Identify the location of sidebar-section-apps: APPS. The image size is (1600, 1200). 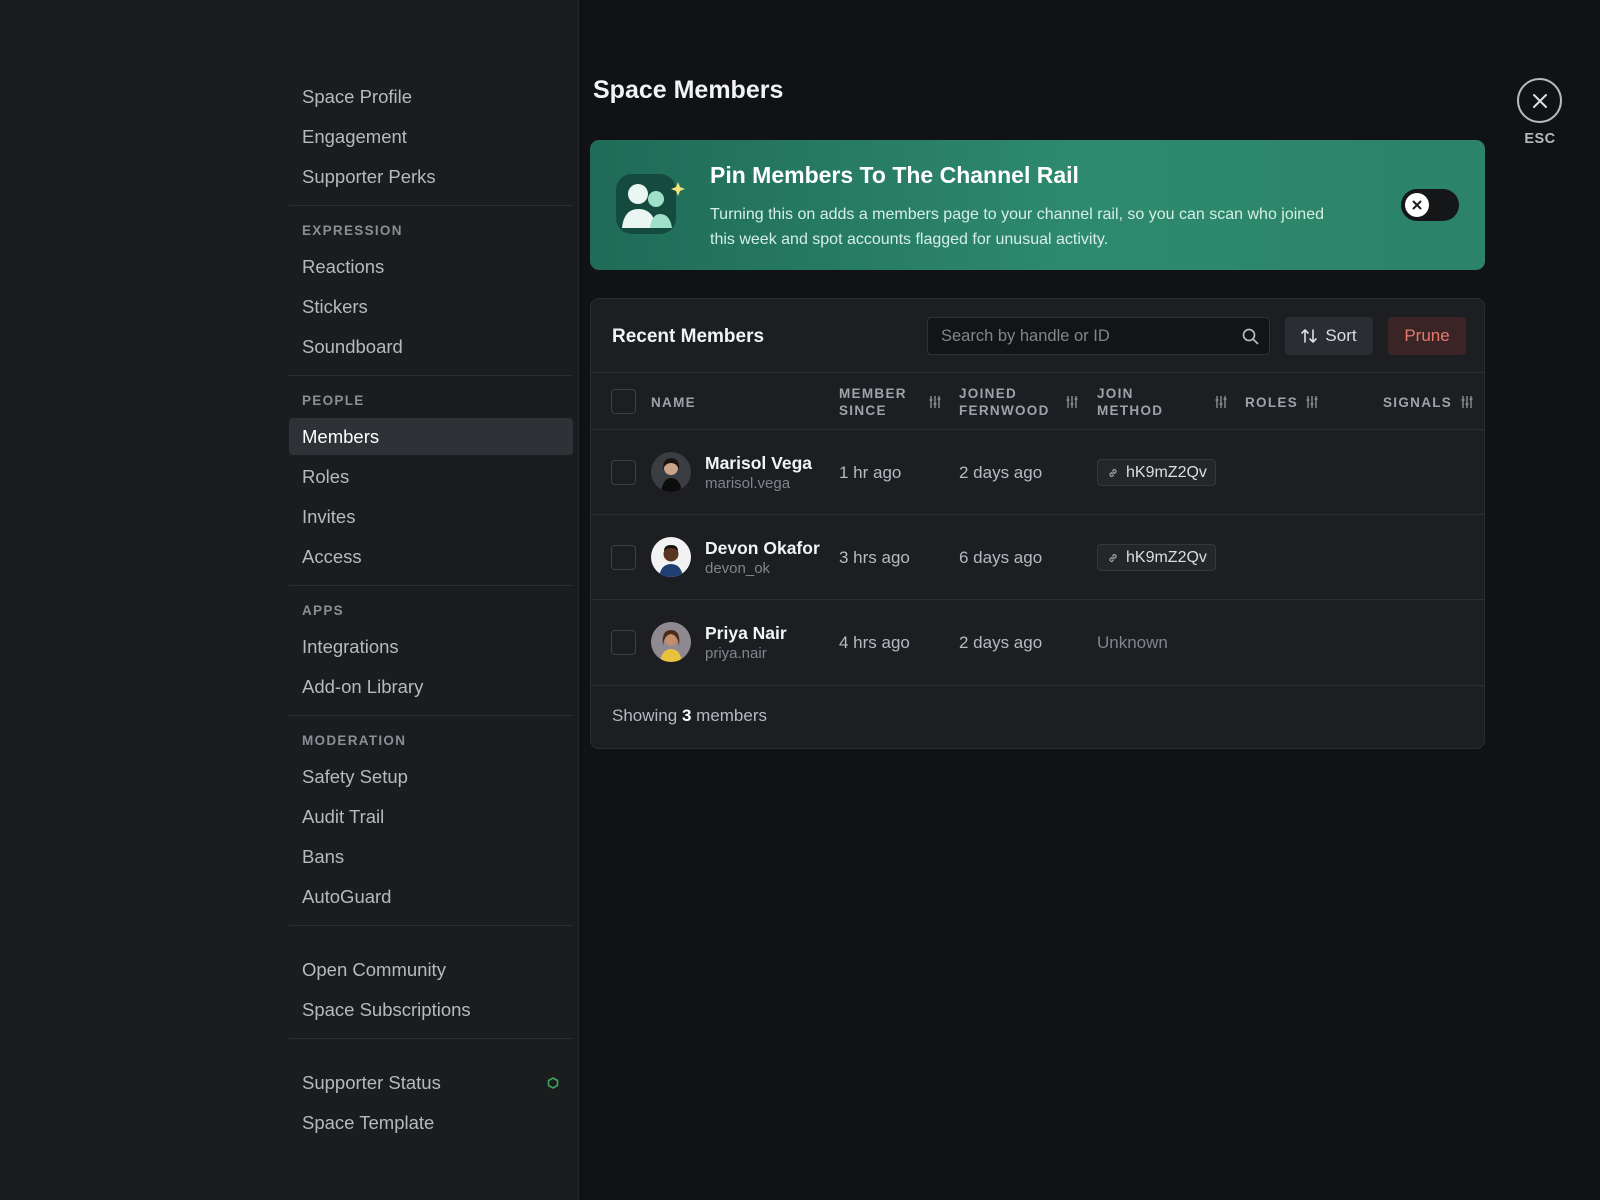
(323, 610).